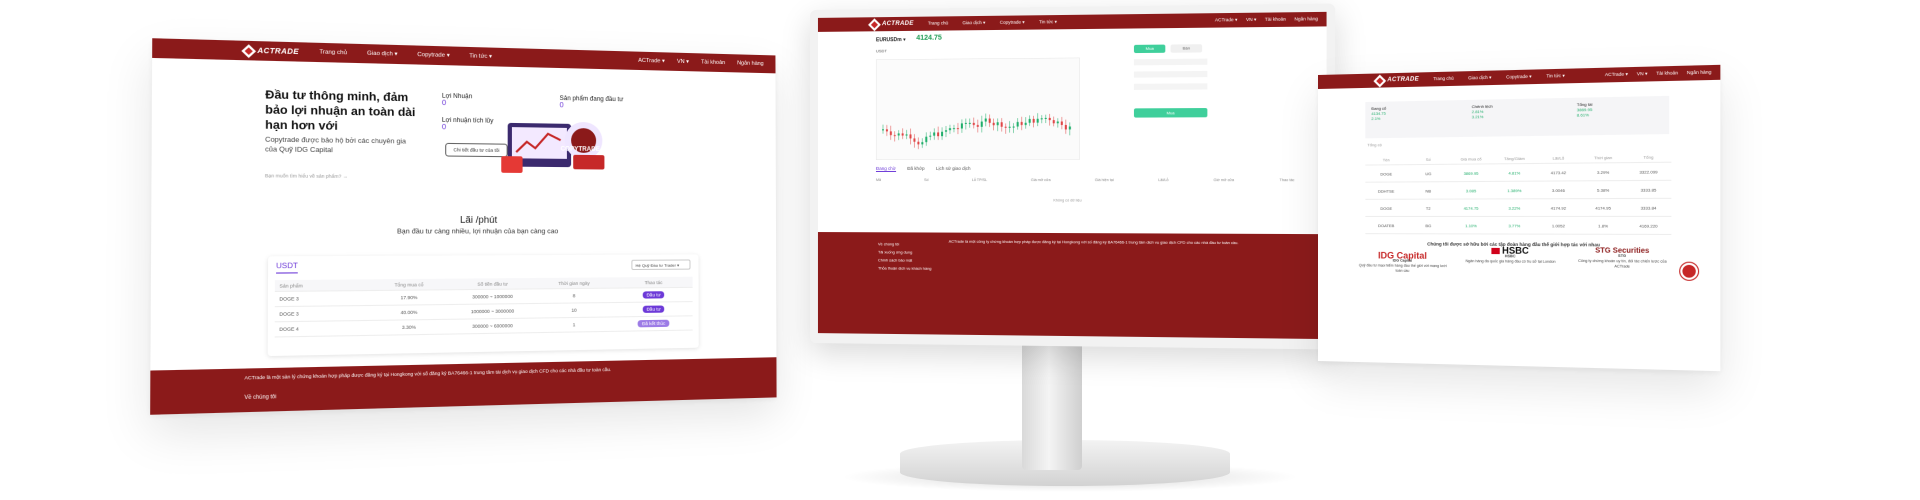 The image size is (1920, 500). What do you see at coordinates (457, 97) in the screenshot?
I see `profit-label: Lợi Nhuận` at bounding box center [457, 97].